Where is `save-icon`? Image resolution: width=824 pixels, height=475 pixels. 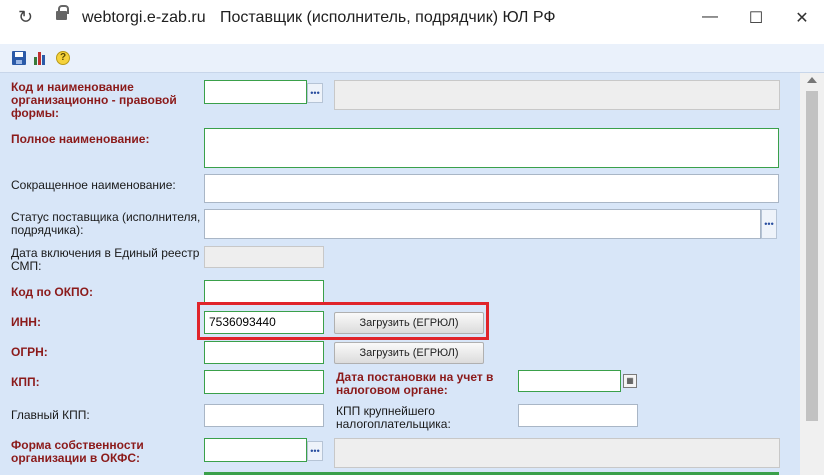 save-icon is located at coordinates (19, 58).